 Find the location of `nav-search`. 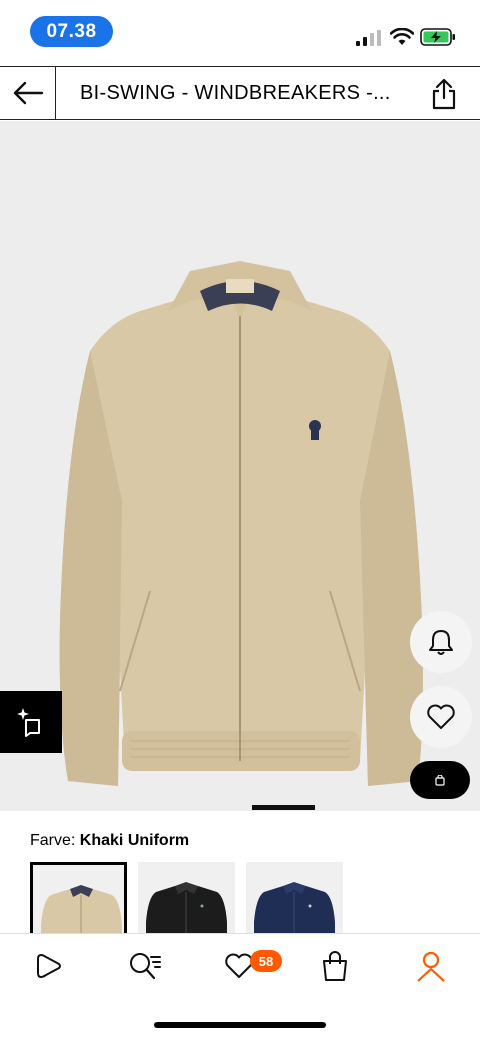

nav-search is located at coordinates (145, 966).